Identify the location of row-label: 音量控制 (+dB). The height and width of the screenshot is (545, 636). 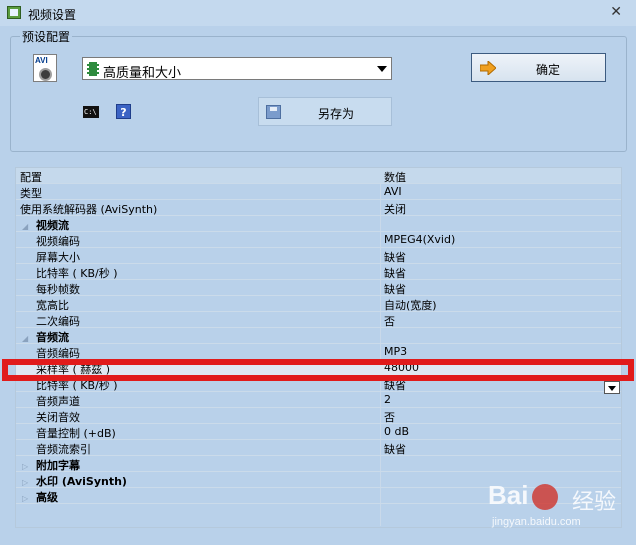
(76, 433).